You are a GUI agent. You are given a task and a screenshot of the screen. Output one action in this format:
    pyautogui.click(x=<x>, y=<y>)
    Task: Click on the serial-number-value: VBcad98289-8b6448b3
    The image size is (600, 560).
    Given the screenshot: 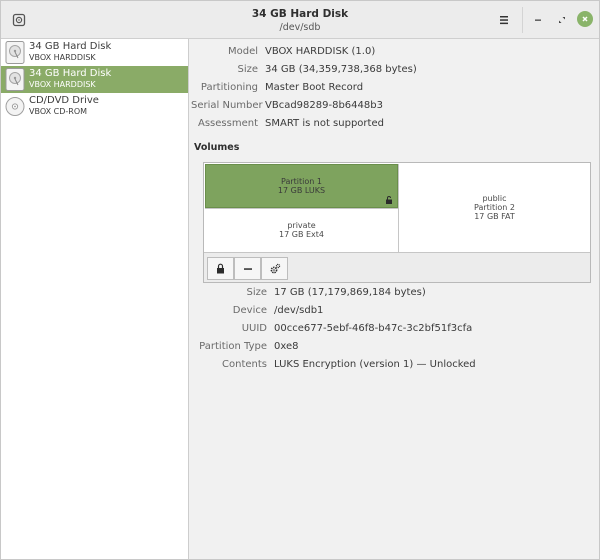 What is the action you would take?
    pyautogui.click(x=324, y=105)
    